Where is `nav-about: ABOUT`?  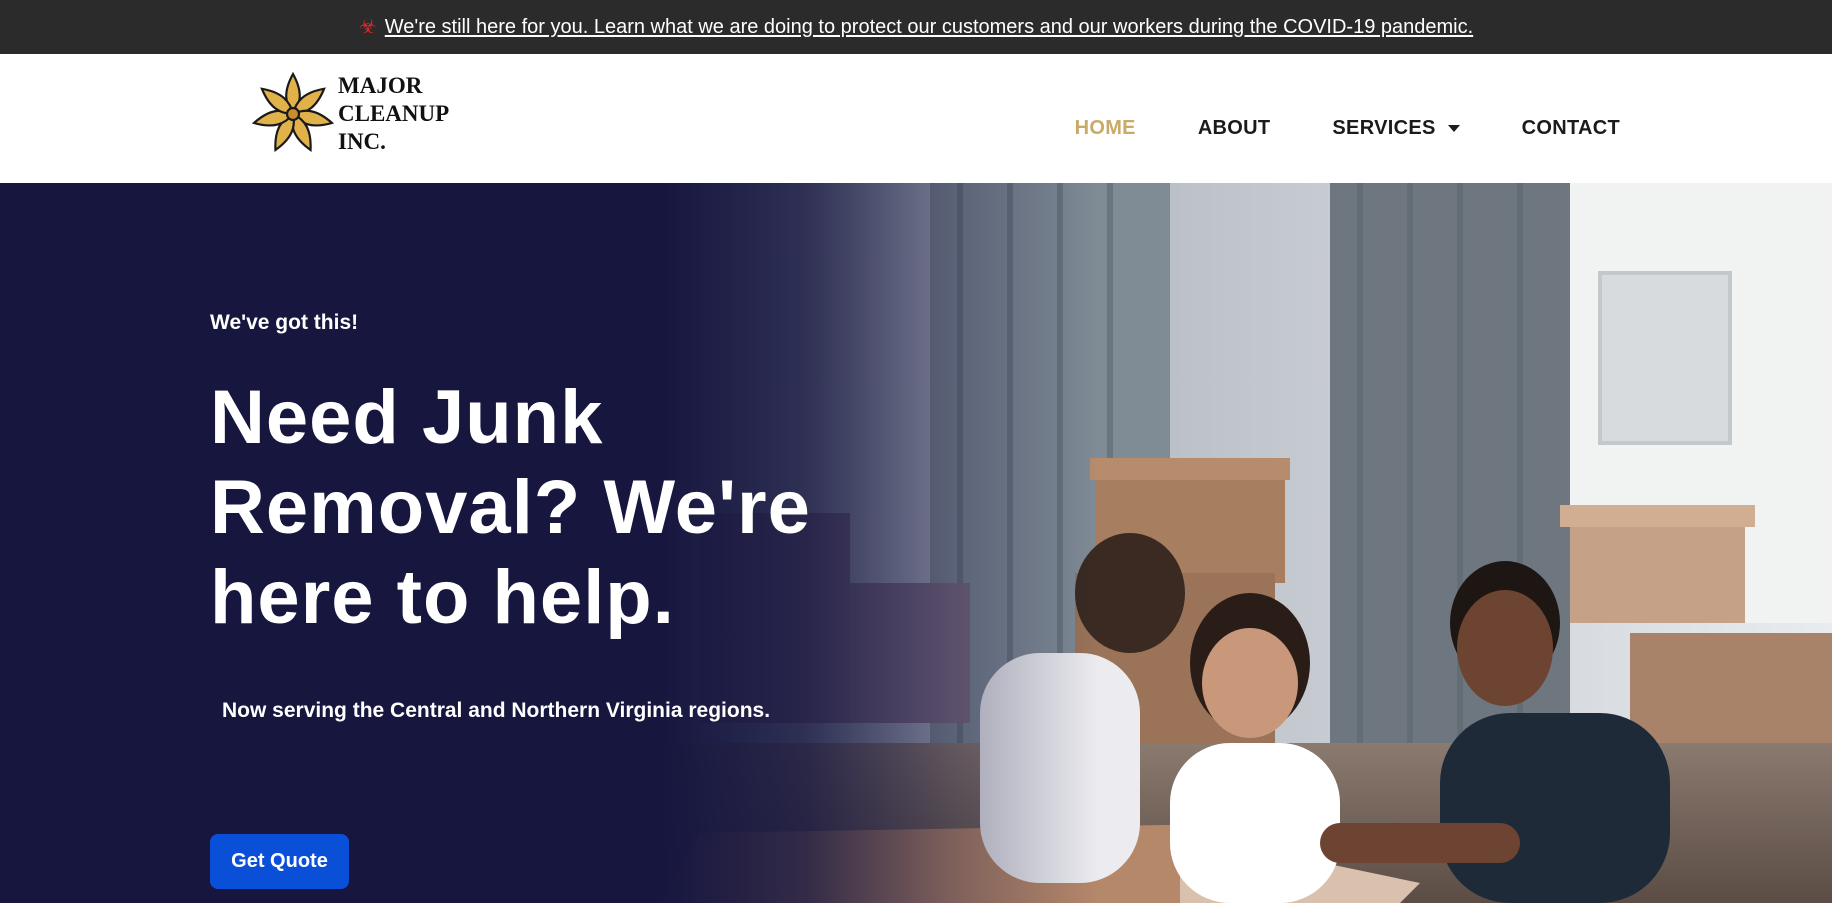 nav-about: ABOUT is located at coordinates (1234, 128).